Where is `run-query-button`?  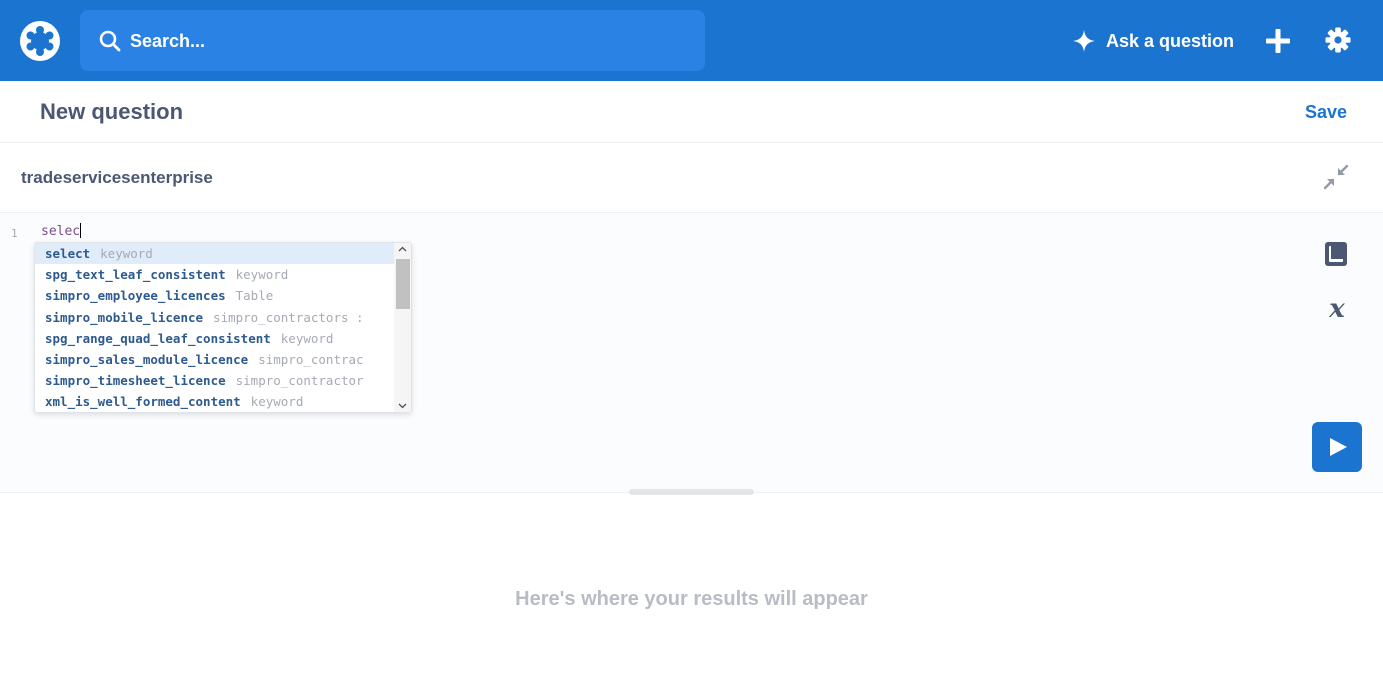 run-query-button is located at coordinates (1337, 447).